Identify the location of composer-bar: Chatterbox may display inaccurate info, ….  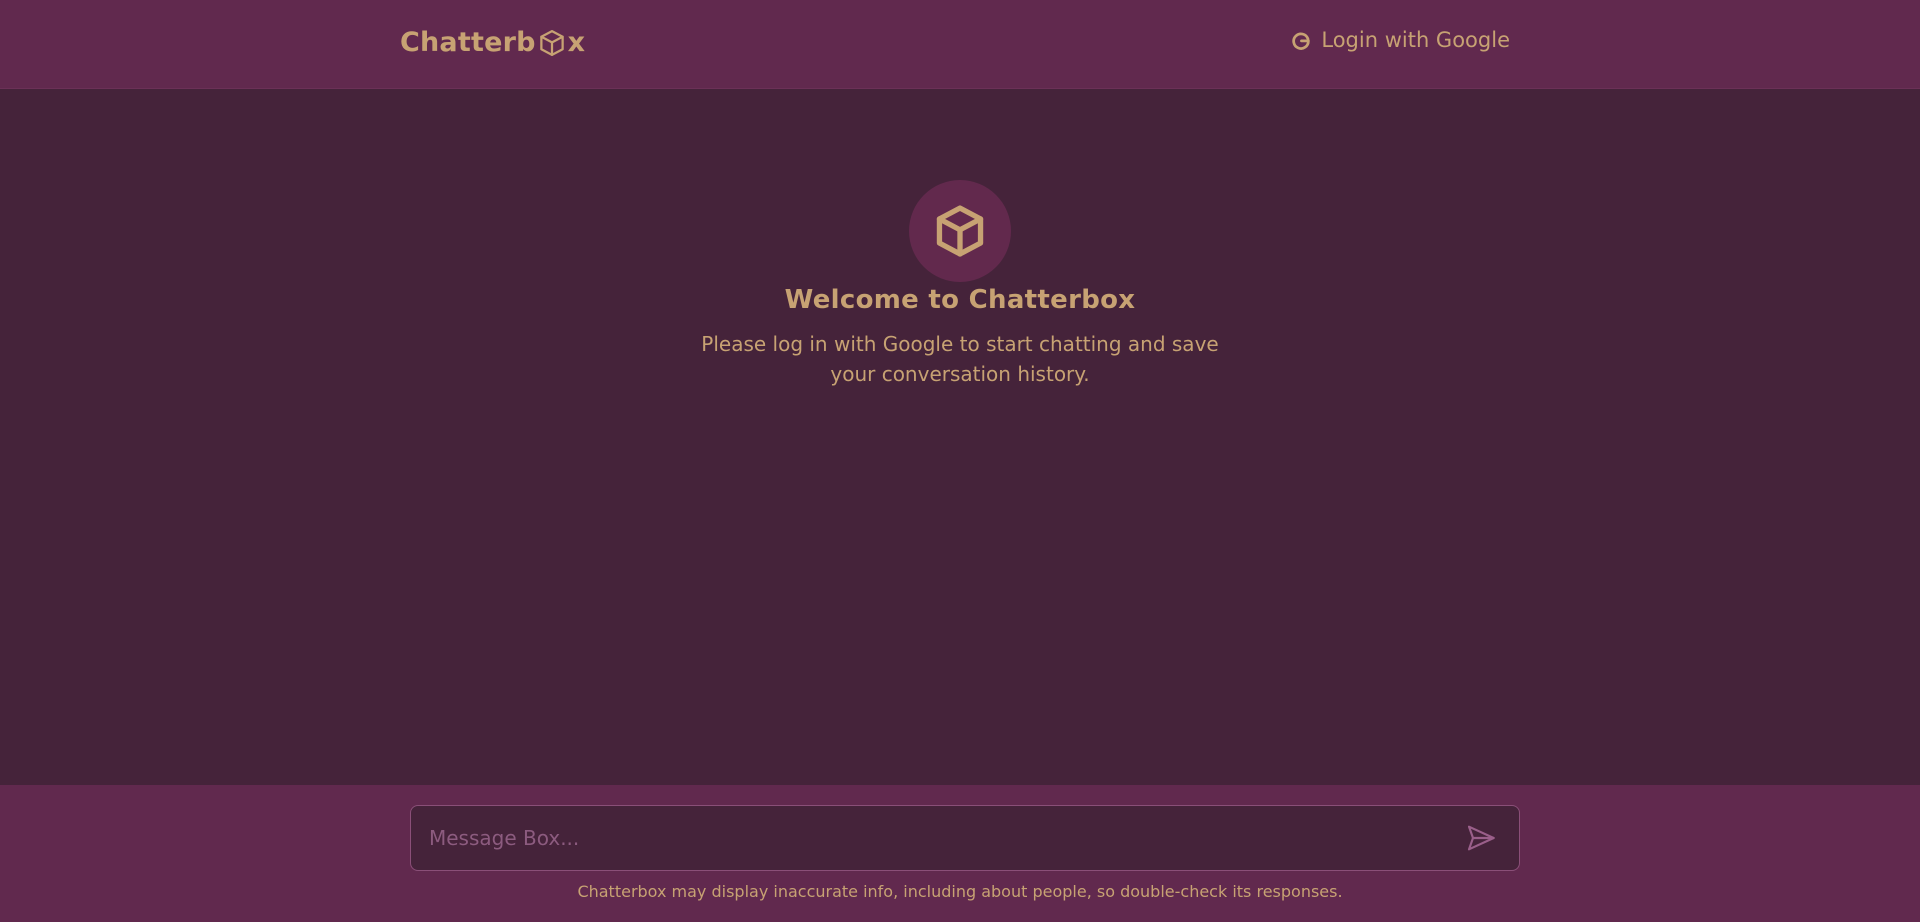
(960, 853).